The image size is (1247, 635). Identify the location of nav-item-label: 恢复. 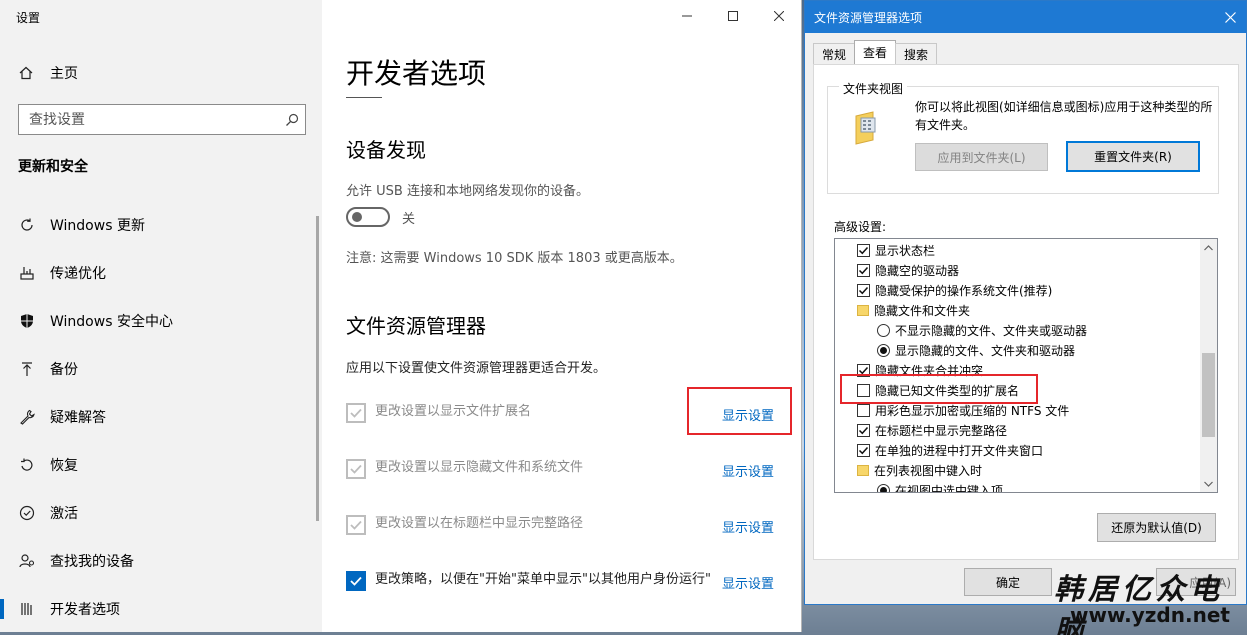
(64, 466).